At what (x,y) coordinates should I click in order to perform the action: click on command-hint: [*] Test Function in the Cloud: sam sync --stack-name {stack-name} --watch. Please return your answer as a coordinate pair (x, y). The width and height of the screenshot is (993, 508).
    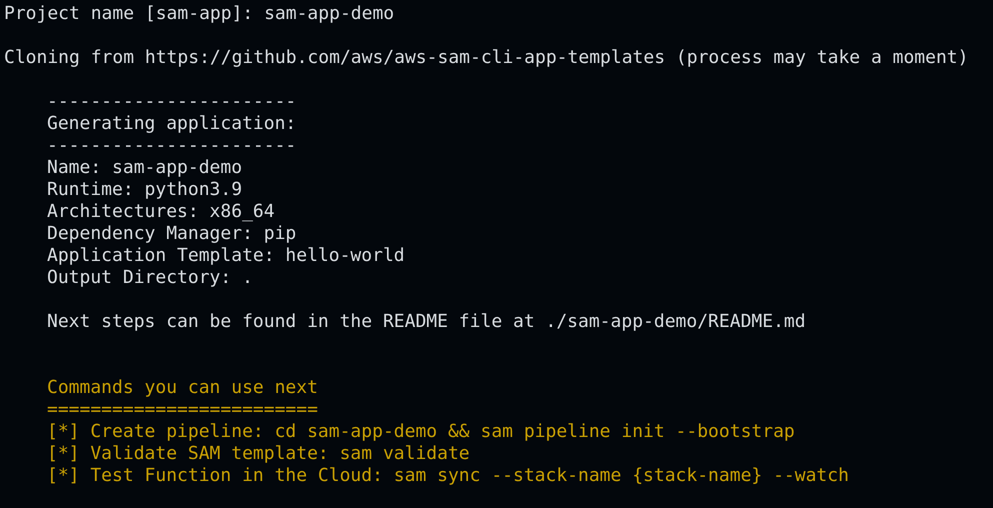
    Looking at the image, I should click on (448, 476).